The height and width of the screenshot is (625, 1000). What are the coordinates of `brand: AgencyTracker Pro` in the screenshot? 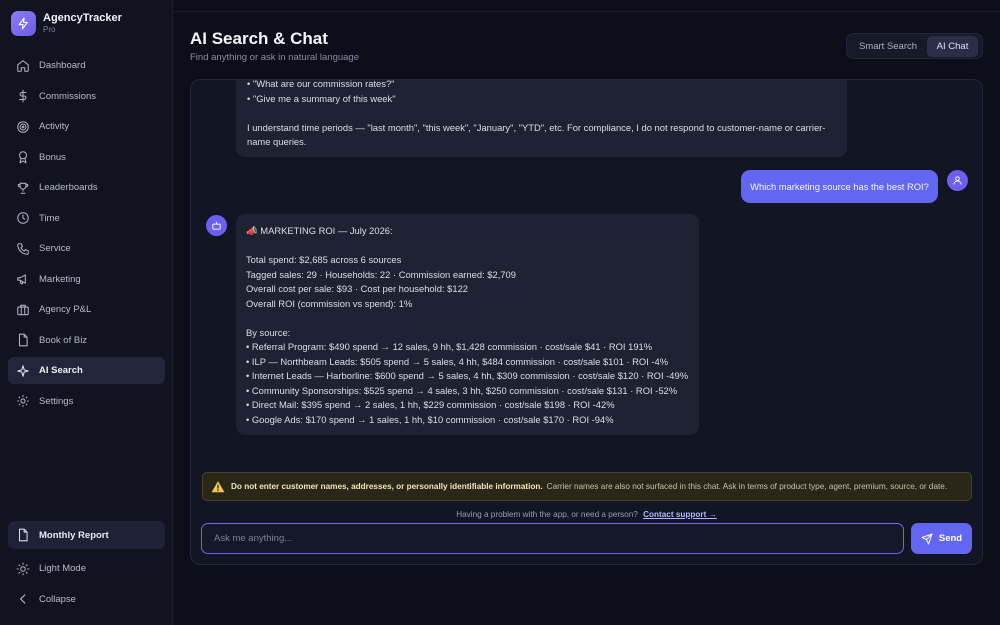 It's located at (66, 23).